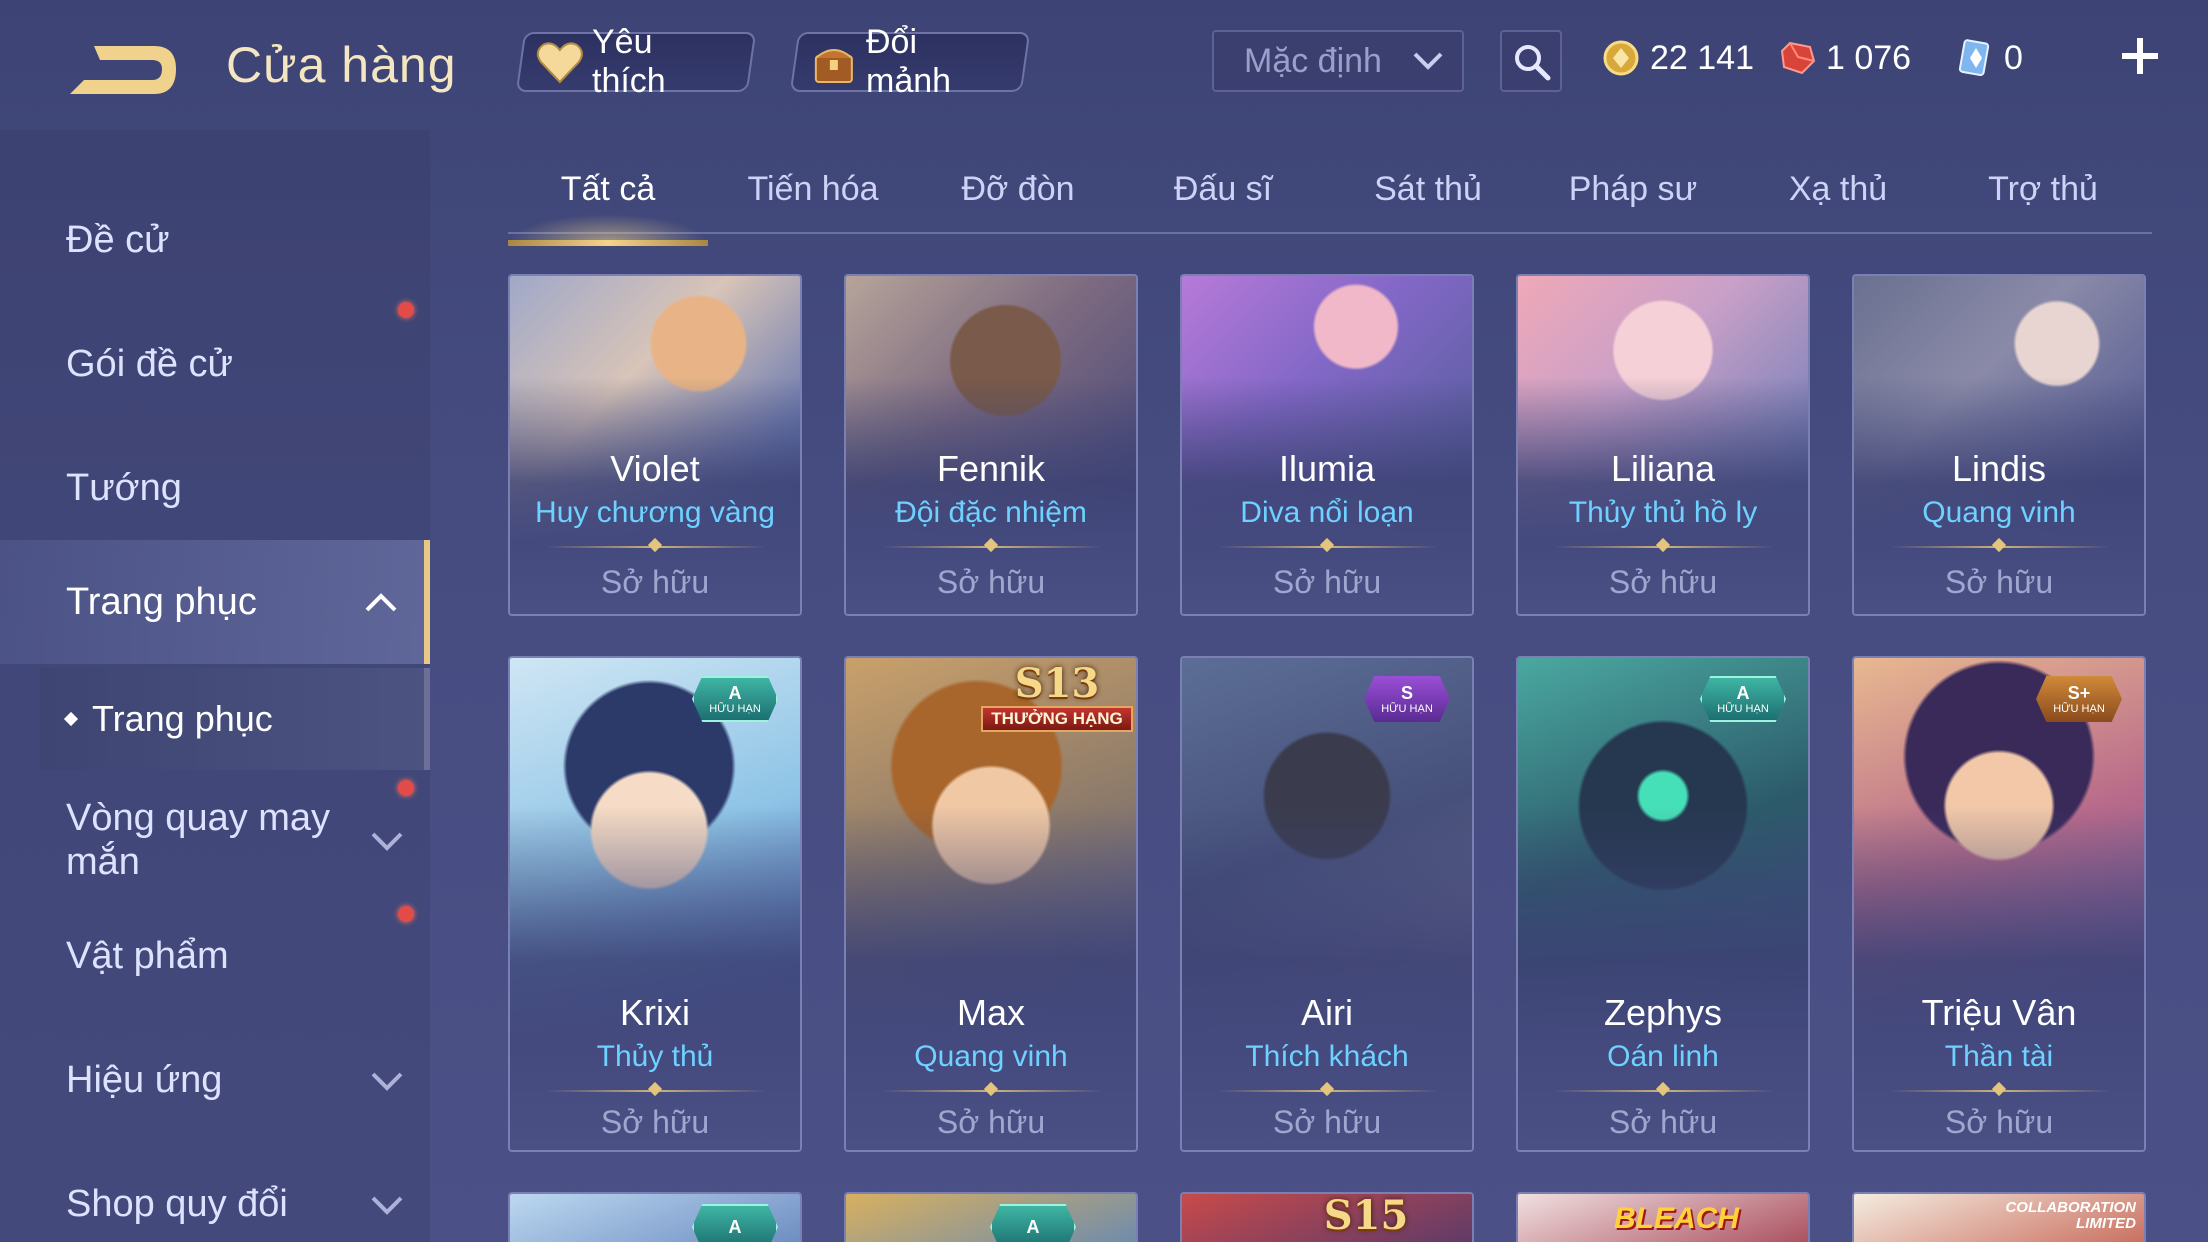 Image resolution: width=2208 pixels, height=1242 pixels. Describe the element at coordinates (2043, 189) in the screenshot. I see `tab-support: Trợ thủ` at that location.